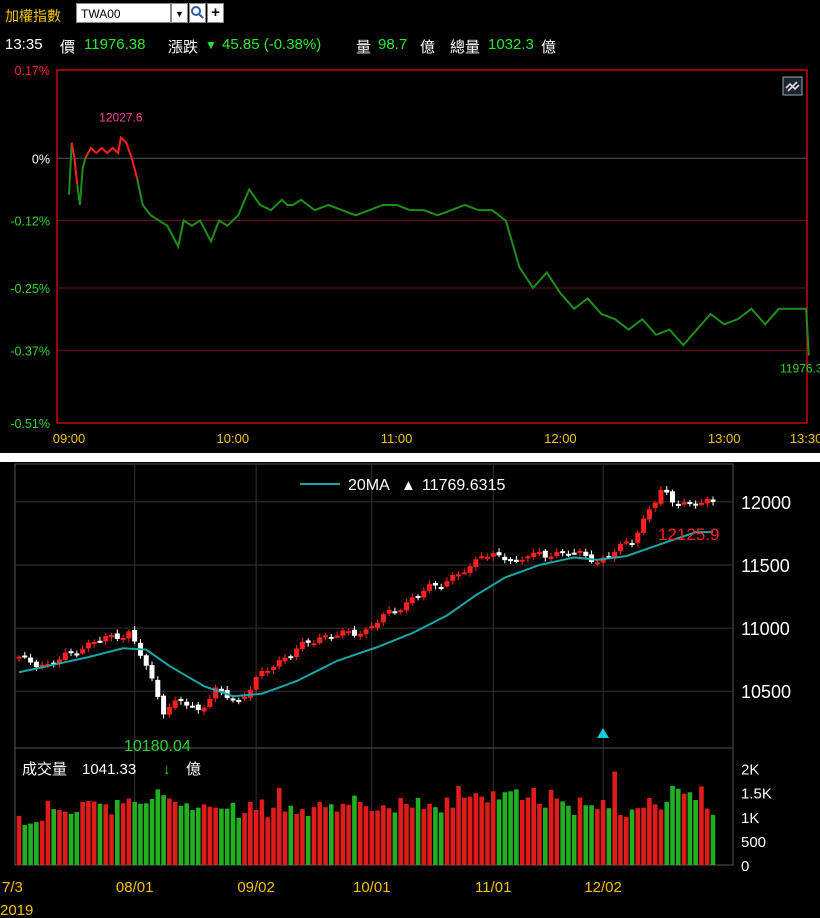  I want to click on dropdown-button: ▼, so click(179, 13).